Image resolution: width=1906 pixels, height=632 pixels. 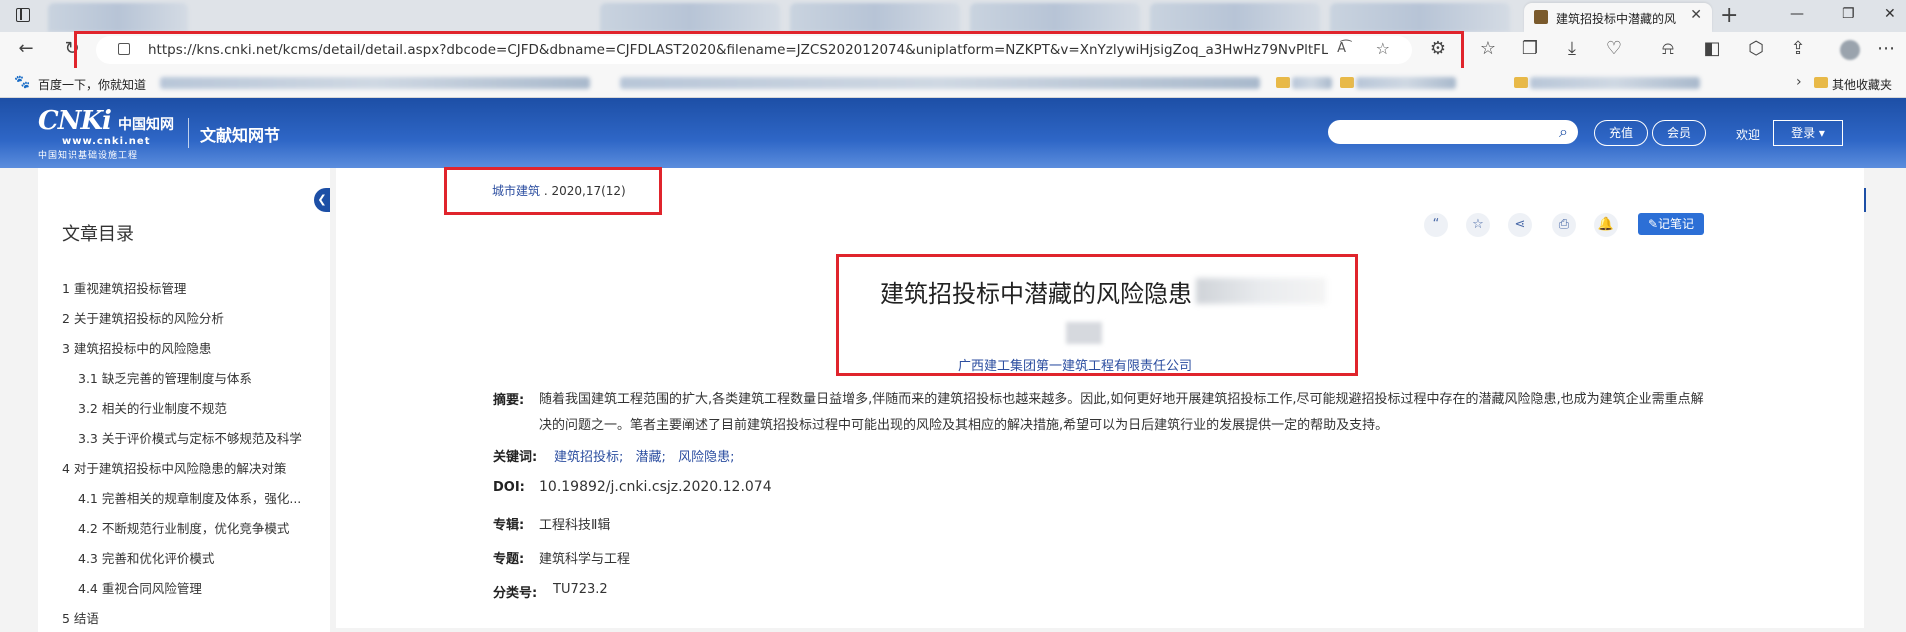 I want to click on header-search-input: ⌕, so click(x=1453, y=132).